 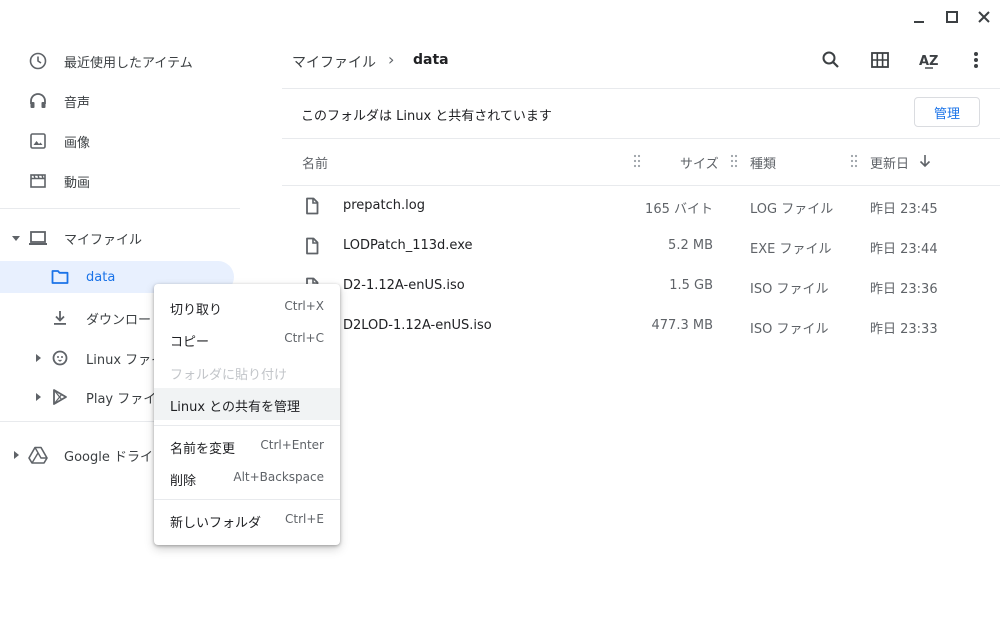 I want to click on grid-view-icon, so click(x=880, y=60).